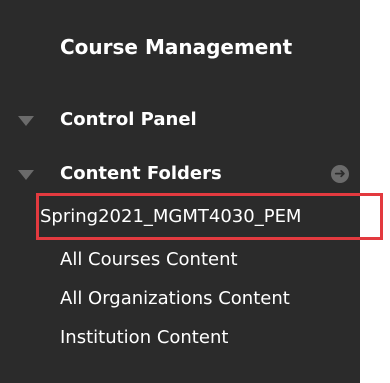 The width and height of the screenshot is (390, 383). I want to click on control-panel-label: Control Panel, so click(128, 120).